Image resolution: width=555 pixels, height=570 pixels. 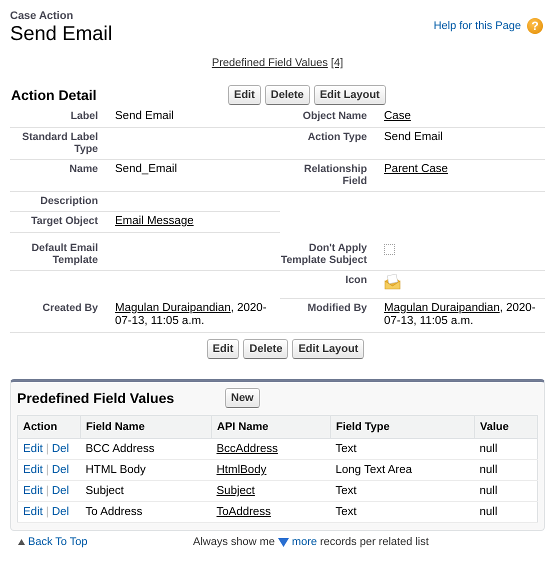 What do you see at coordinates (241, 470) in the screenshot?
I see `api-name-link: HtmlBody` at bounding box center [241, 470].